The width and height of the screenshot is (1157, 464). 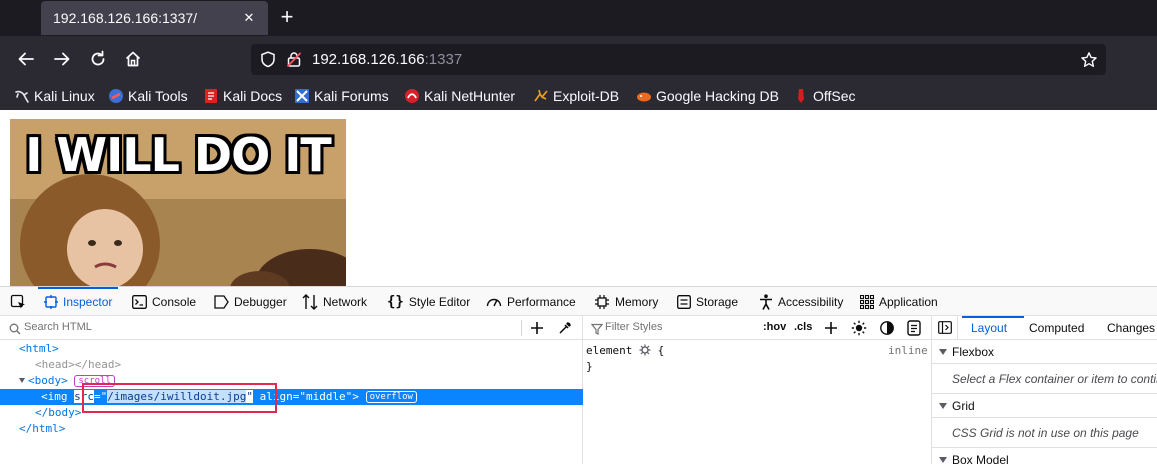 What do you see at coordinates (387, 59) in the screenshot?
I see `url-text: 192.168.126.166:1337` at bounding box center [387, 59].